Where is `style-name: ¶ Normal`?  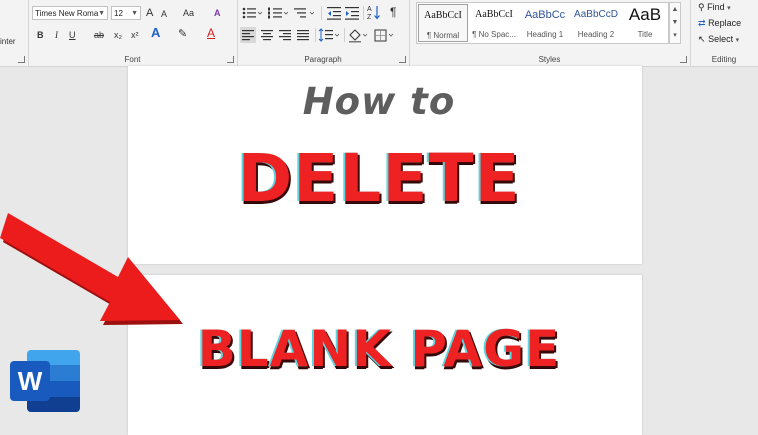 style-name: ¶ Normal is located at coordinates (443, 35).